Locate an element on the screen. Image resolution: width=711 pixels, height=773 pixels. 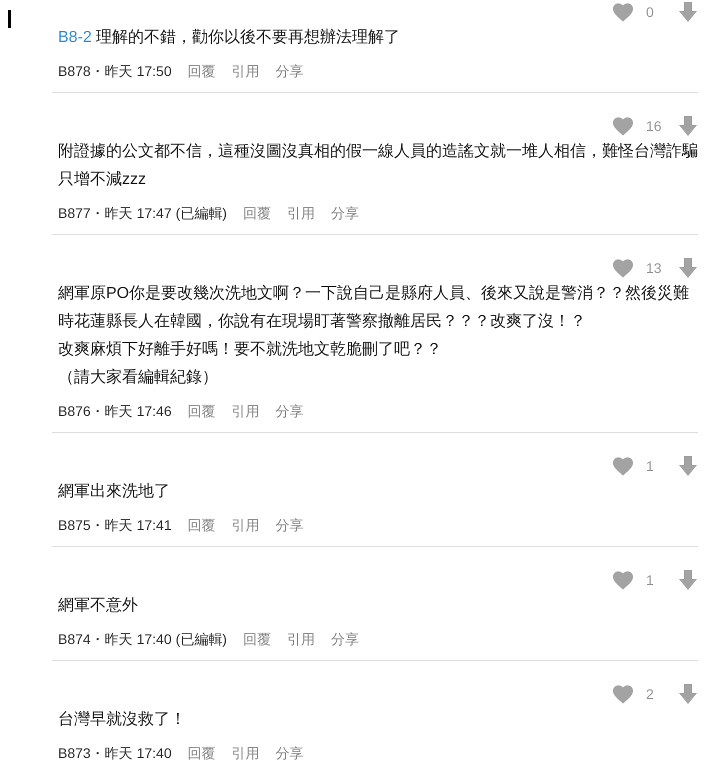
comment-text: 台灣早就沒救了！ is located at coordinates (122, 720).